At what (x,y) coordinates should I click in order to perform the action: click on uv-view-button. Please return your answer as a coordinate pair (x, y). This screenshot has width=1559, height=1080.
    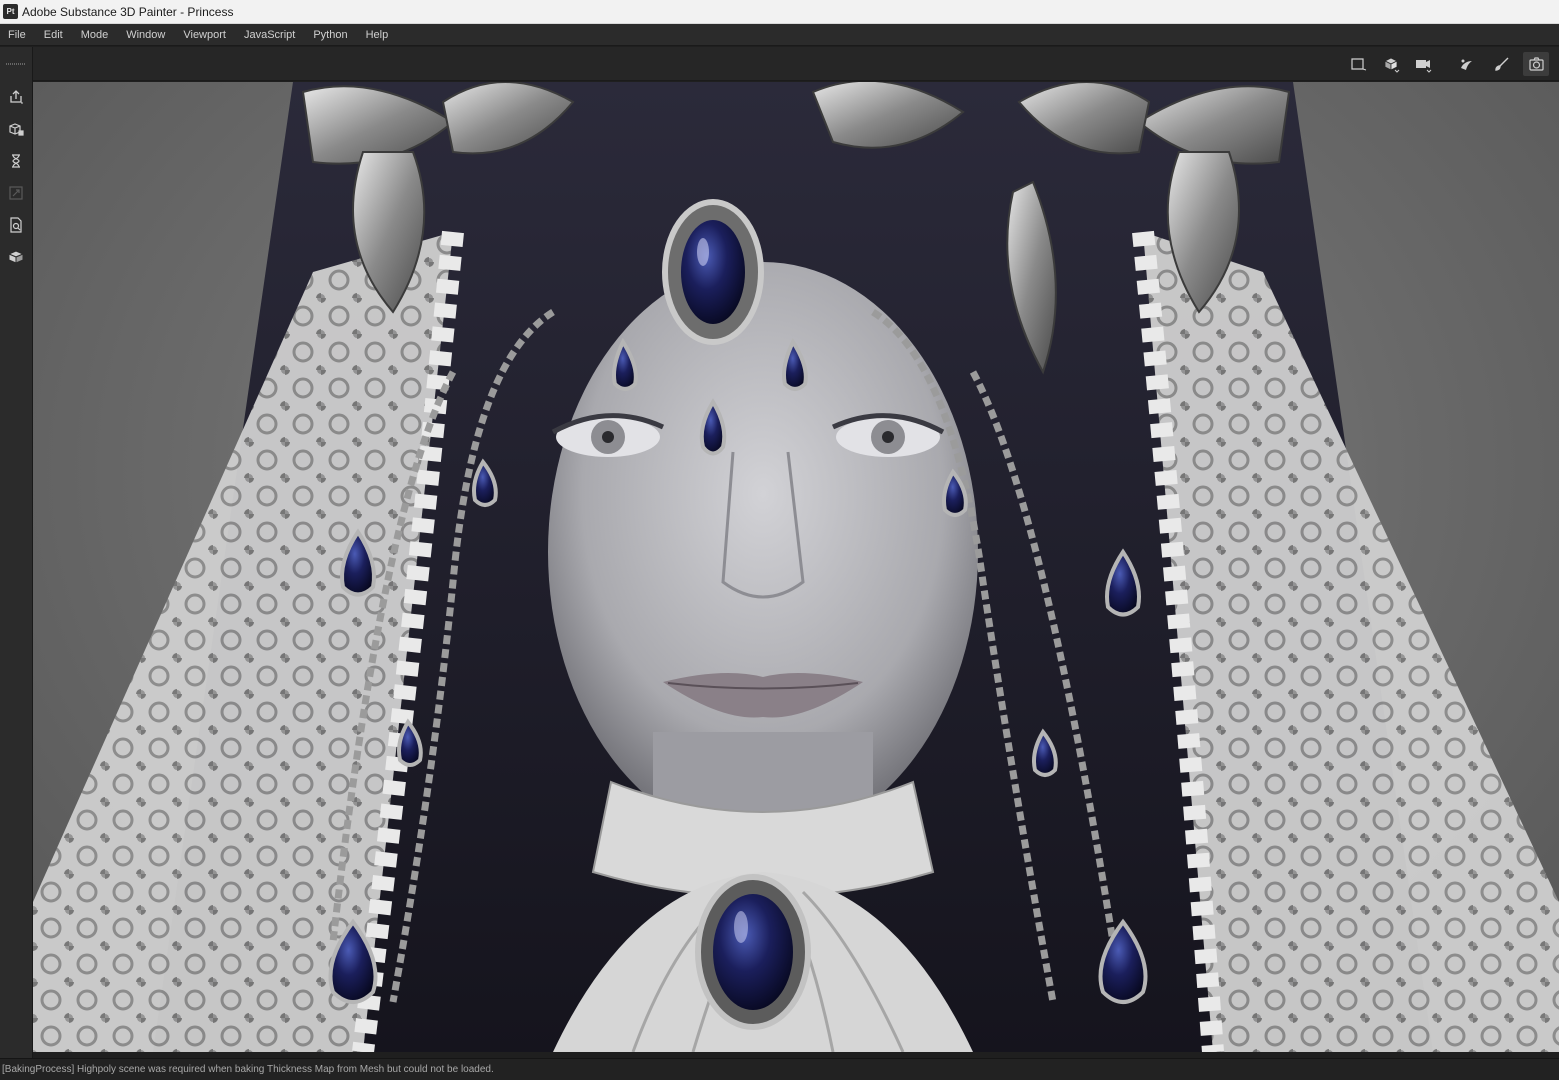
    Looking at the image, I should click on (1358, 64).